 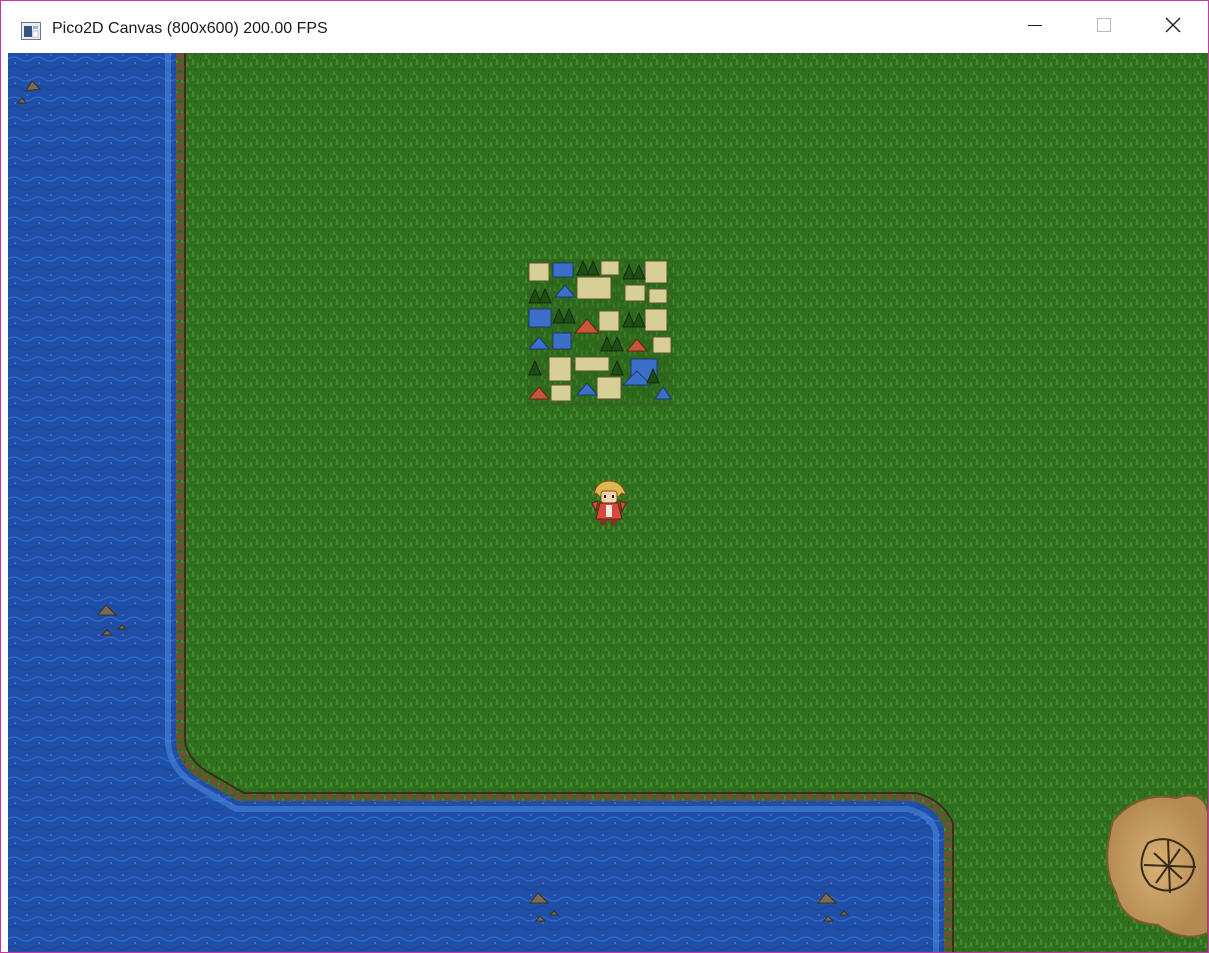 I want to click on maximize-button, so click(x=1104, y=27).